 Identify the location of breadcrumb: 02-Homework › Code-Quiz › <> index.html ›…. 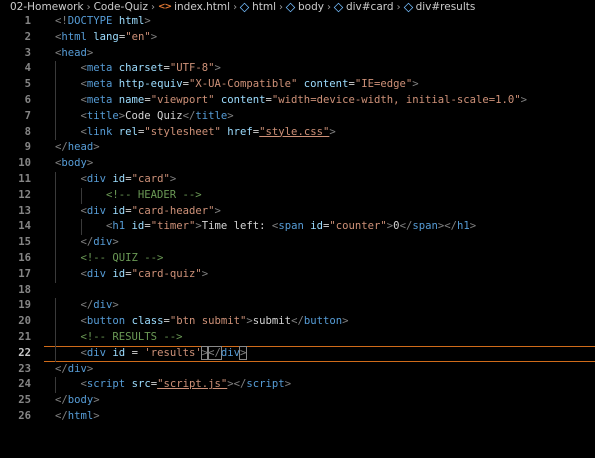
(297, 7).